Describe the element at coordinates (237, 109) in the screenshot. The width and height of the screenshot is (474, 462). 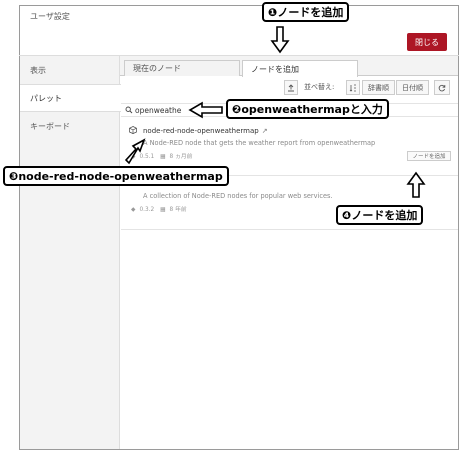
I see `callout-number: ❷` at that location.